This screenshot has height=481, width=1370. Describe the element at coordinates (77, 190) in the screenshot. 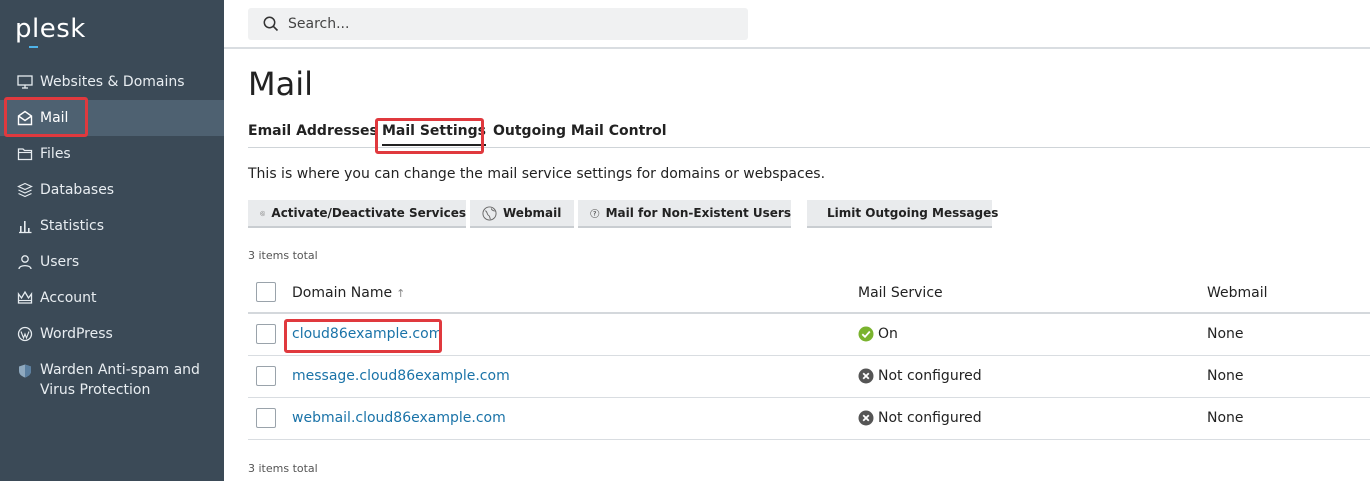

I see `sidebar-item-label: Databases` at that location.